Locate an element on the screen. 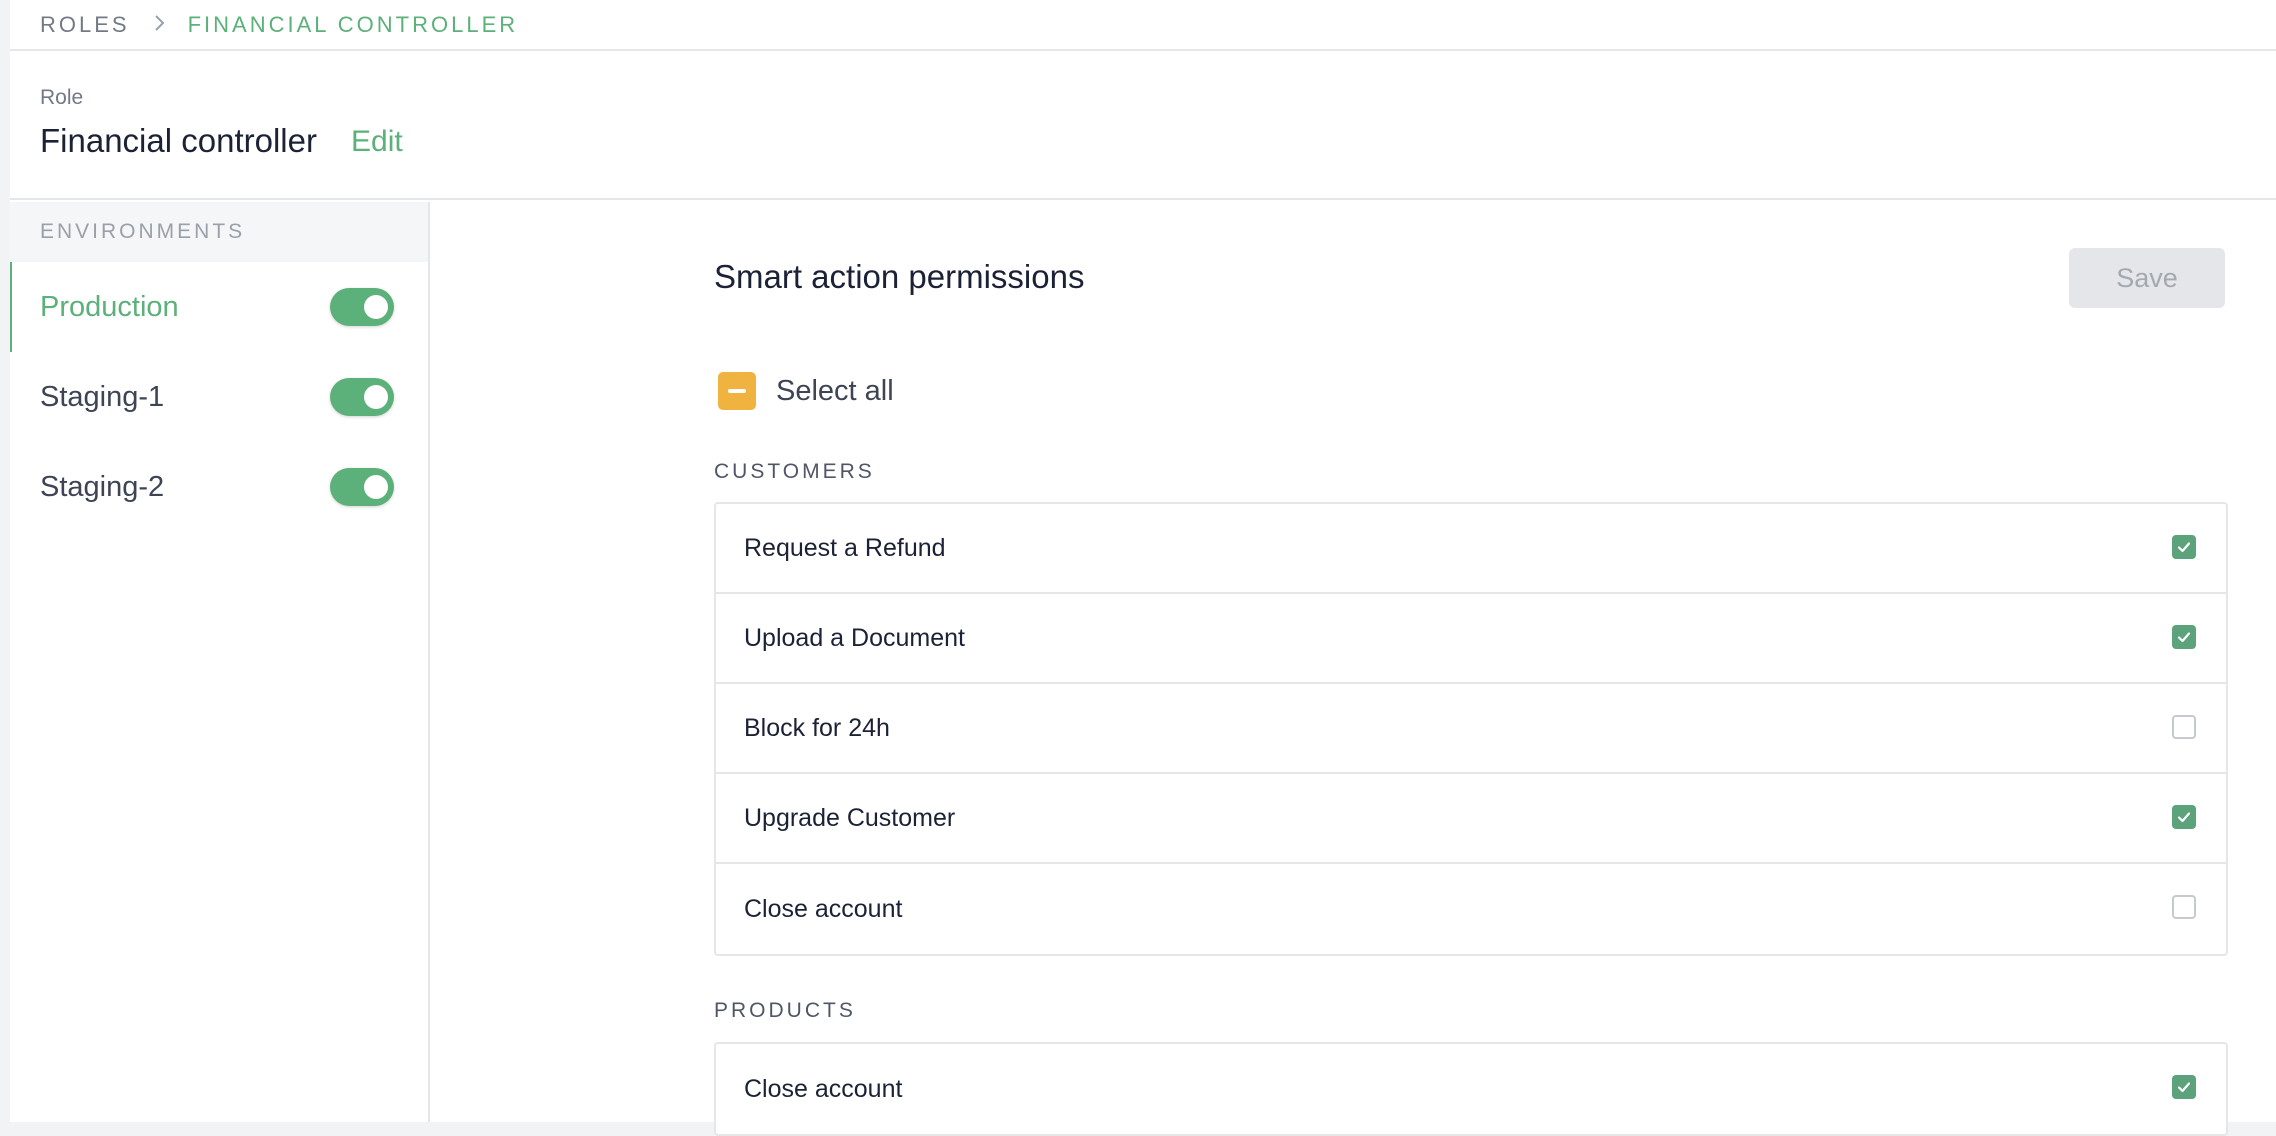 The height and width of the screenshot is (1136, 2276). environment-item-staging-1: Staging-1 is located at coordinates (219, 397).